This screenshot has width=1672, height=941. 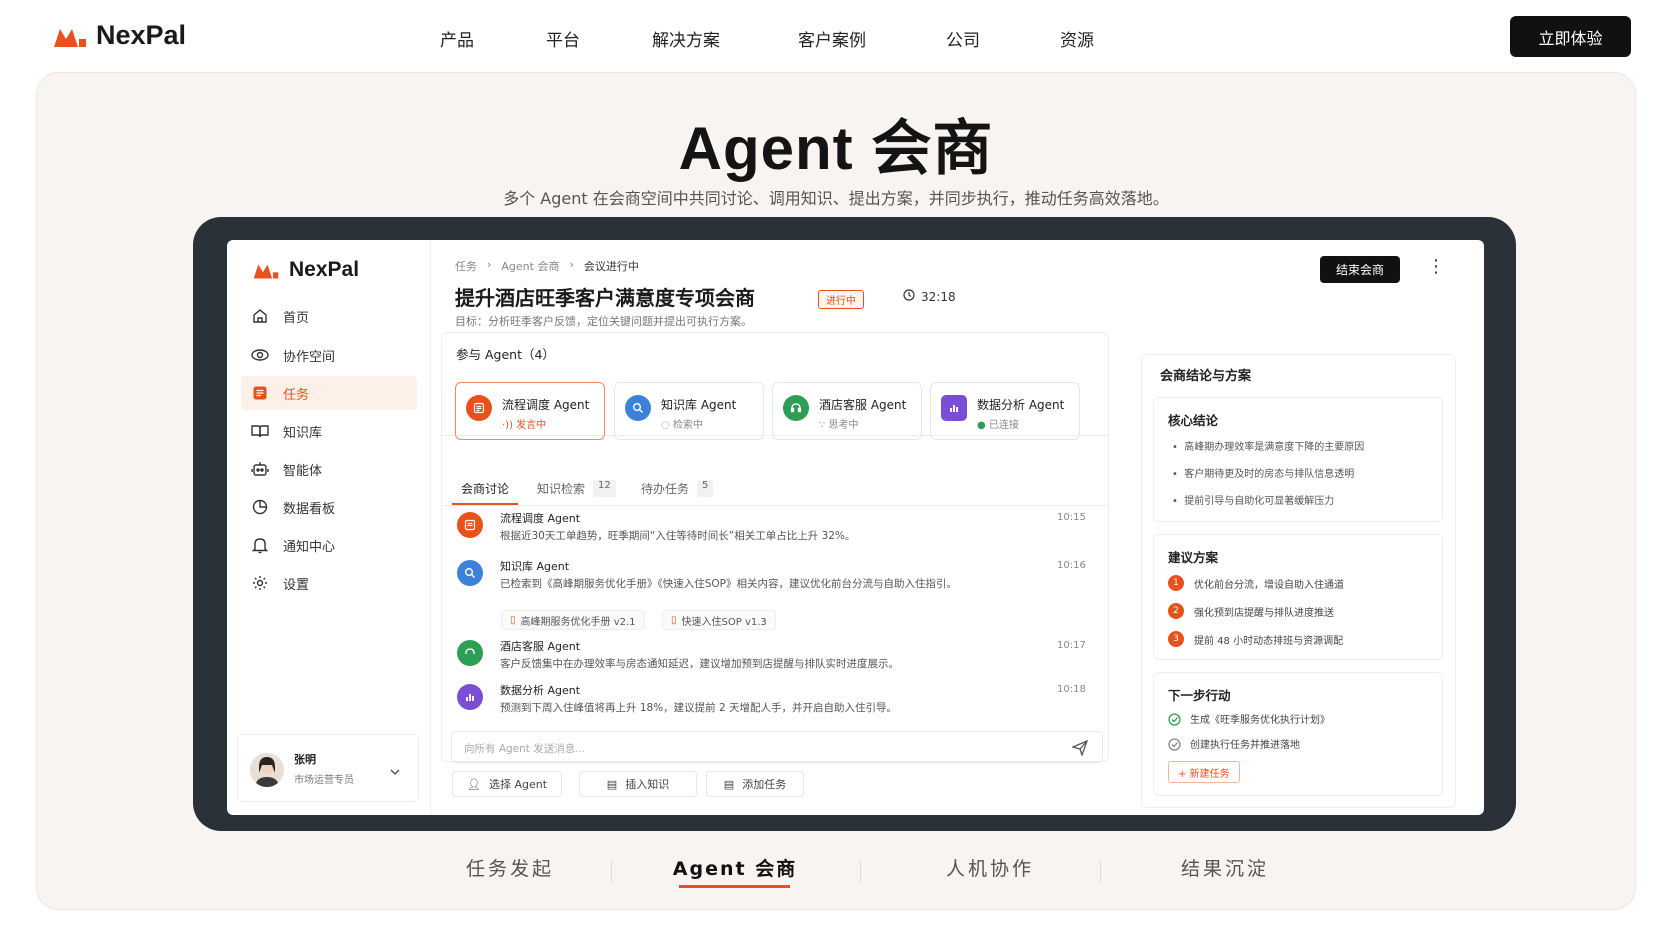 What do you see at coordinates (929, 296) in the screenshot?
I see `meeting-timer: 32:18` at bounding box center [929, 296].